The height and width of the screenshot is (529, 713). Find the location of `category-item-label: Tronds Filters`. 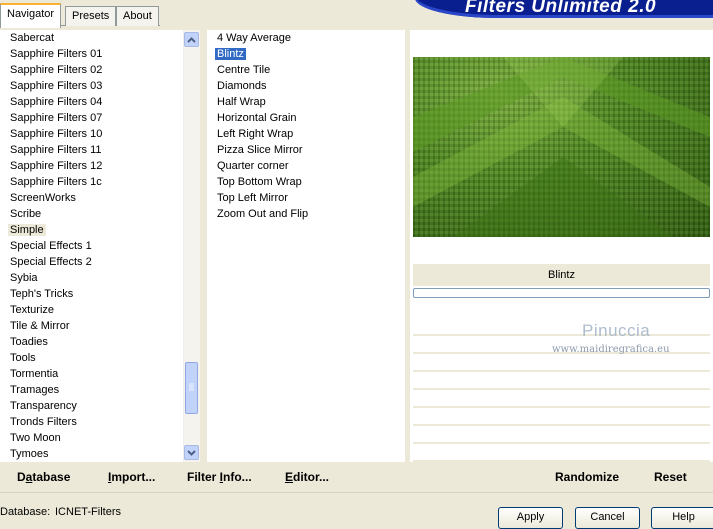

category-item-label: Tronds Filters is located at coordinates (43, 422).